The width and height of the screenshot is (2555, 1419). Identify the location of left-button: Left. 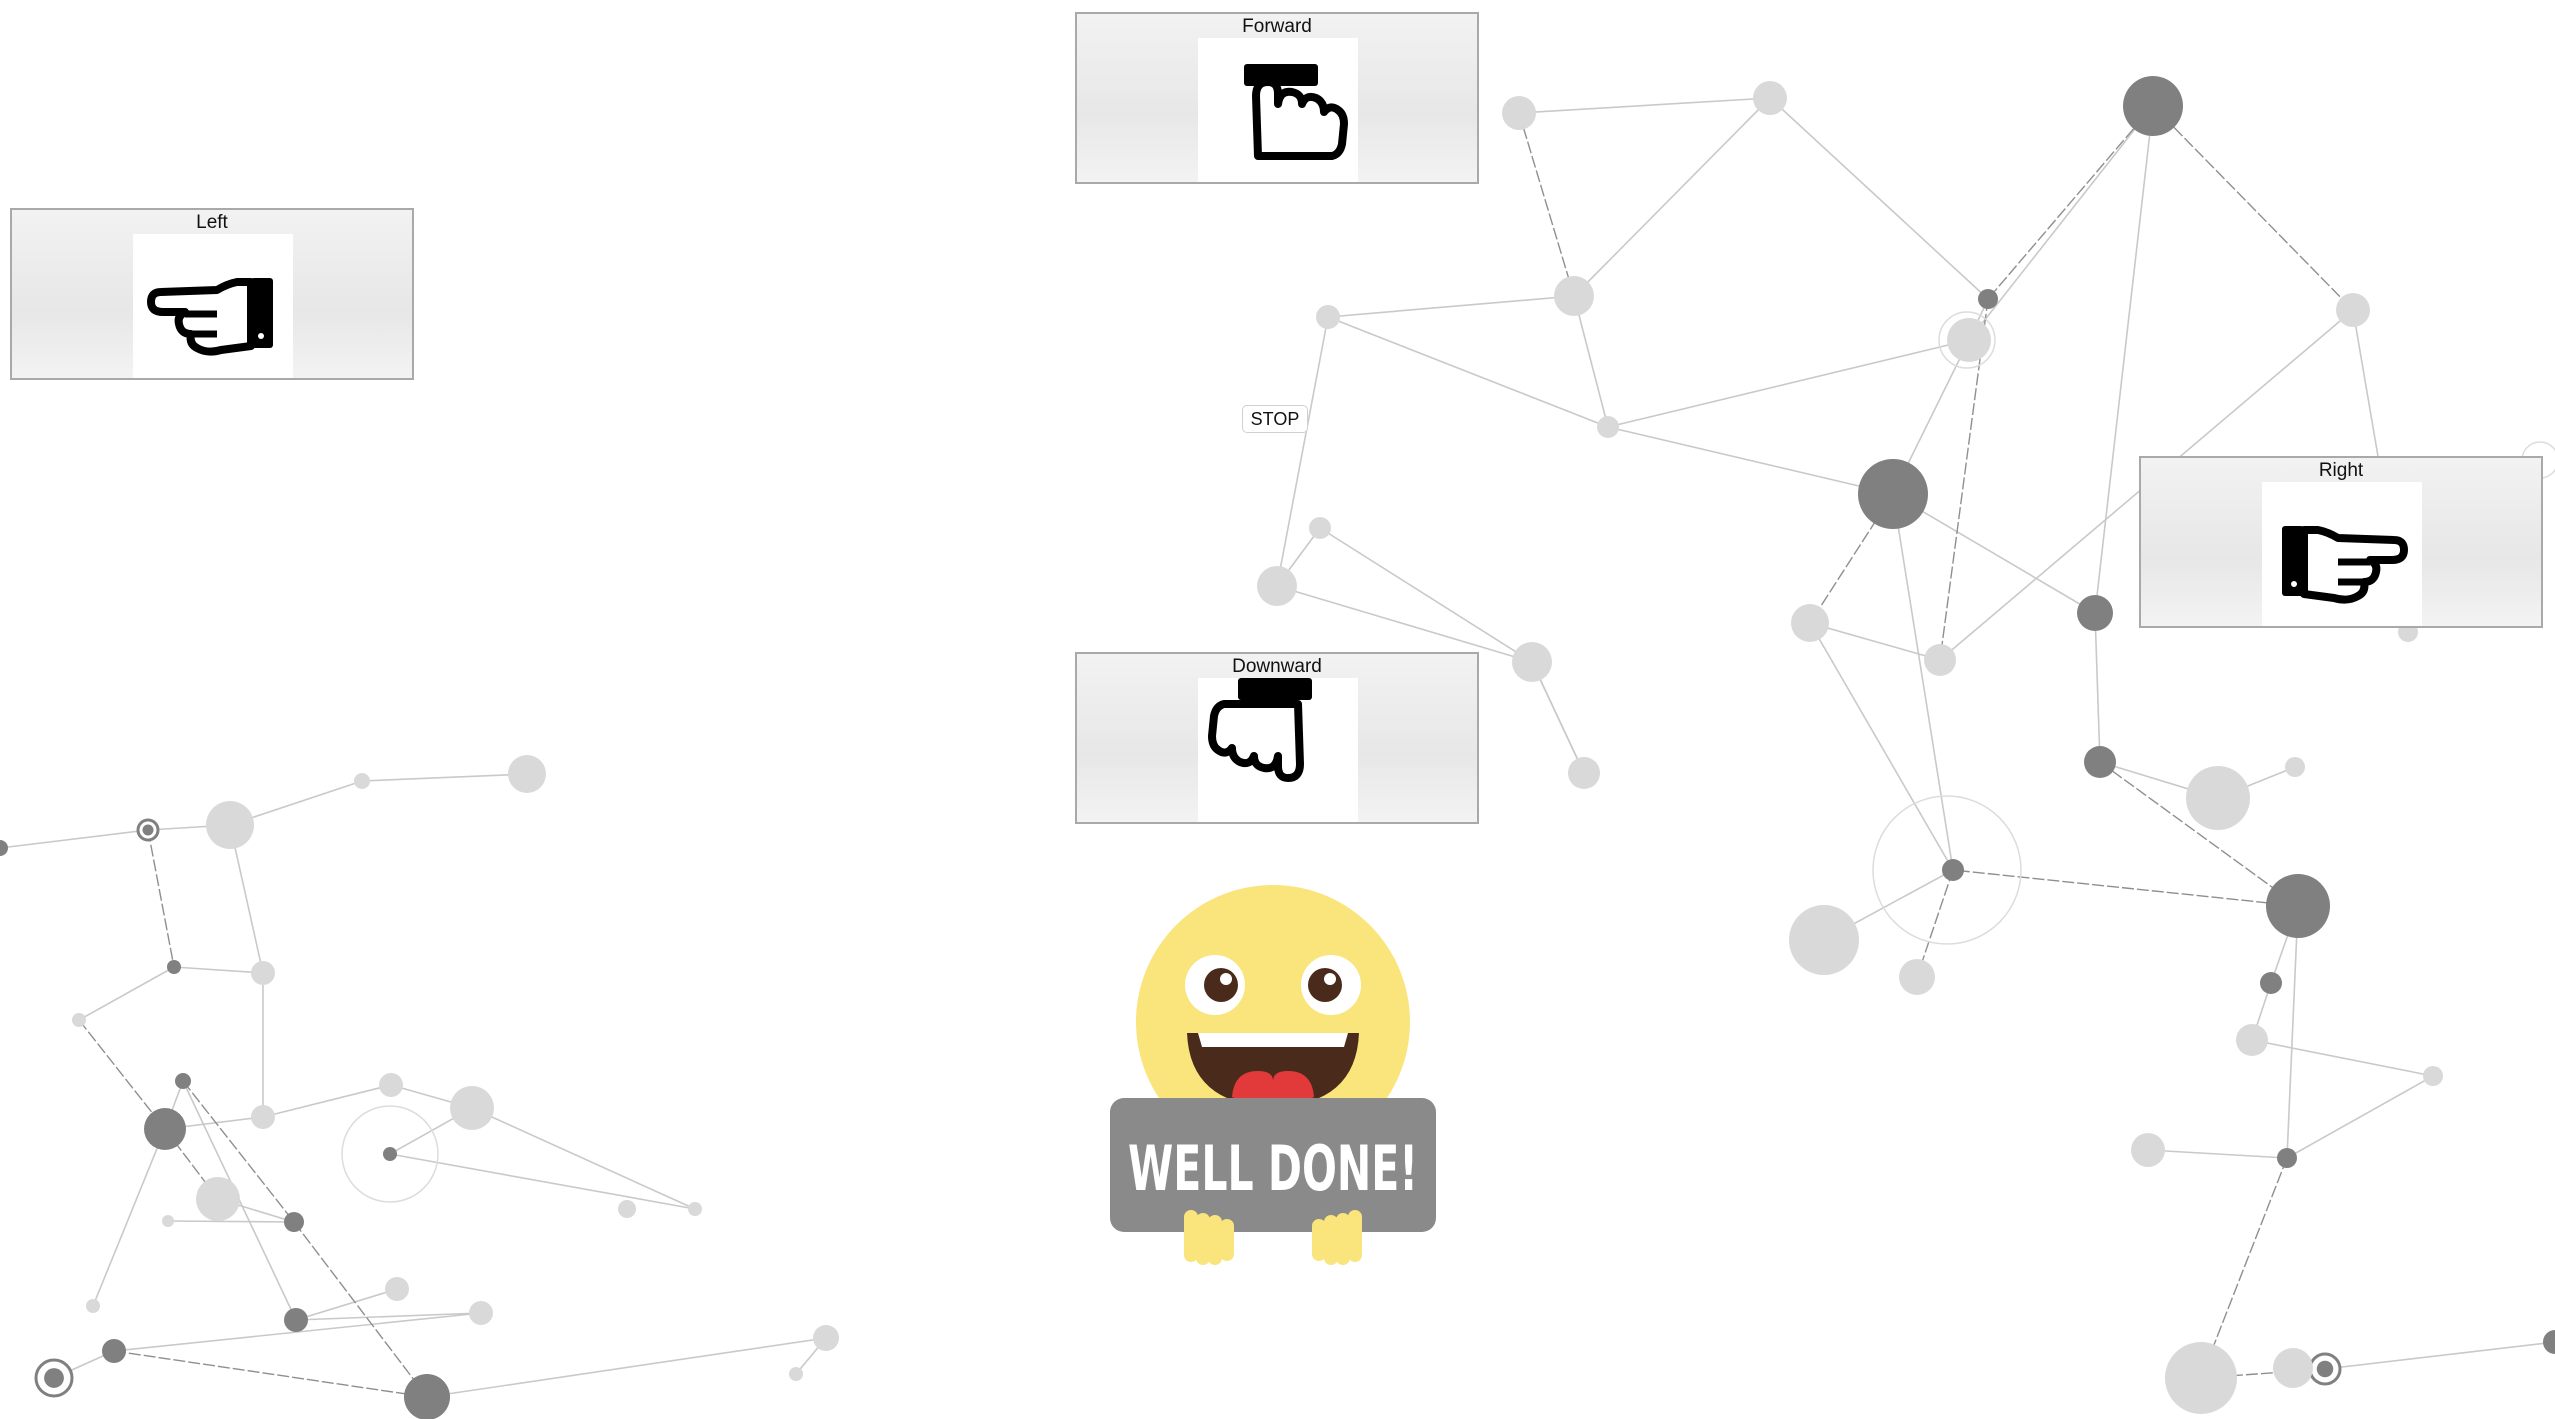
(212, 294).